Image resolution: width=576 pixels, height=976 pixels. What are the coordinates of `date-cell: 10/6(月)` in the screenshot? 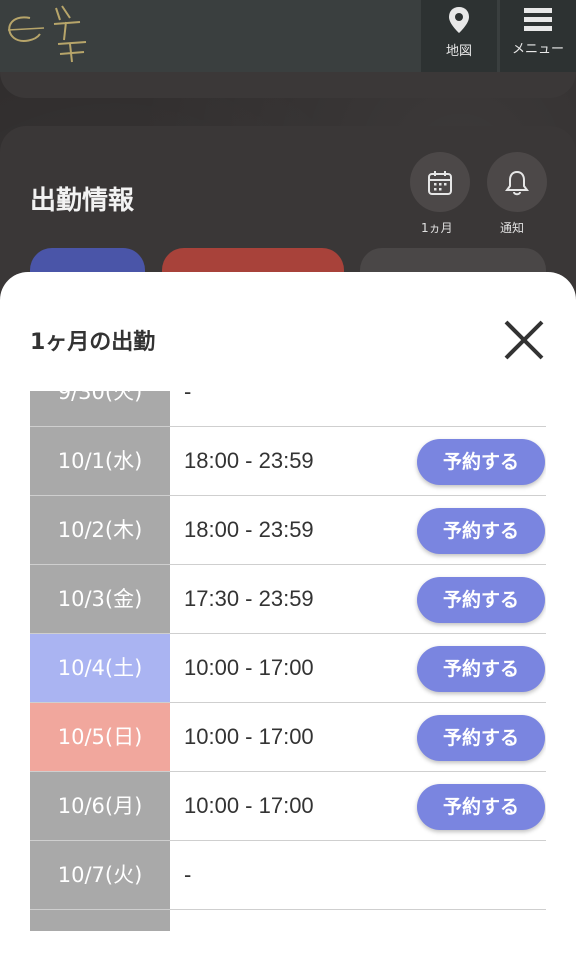 It's located at (100, 806).